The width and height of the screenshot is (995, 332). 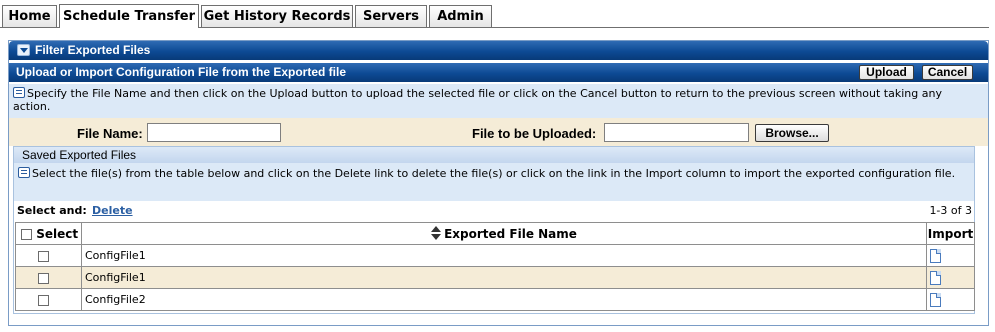 I want to click on pagination-count: 1-3 of 3, so click(x=950, y=210).